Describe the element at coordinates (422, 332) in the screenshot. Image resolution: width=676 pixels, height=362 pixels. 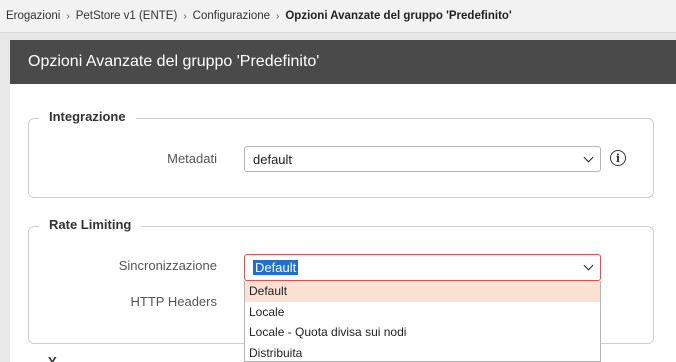
I see `option-locale-quota: Locale - Quota divisa sui nodi` at that location.